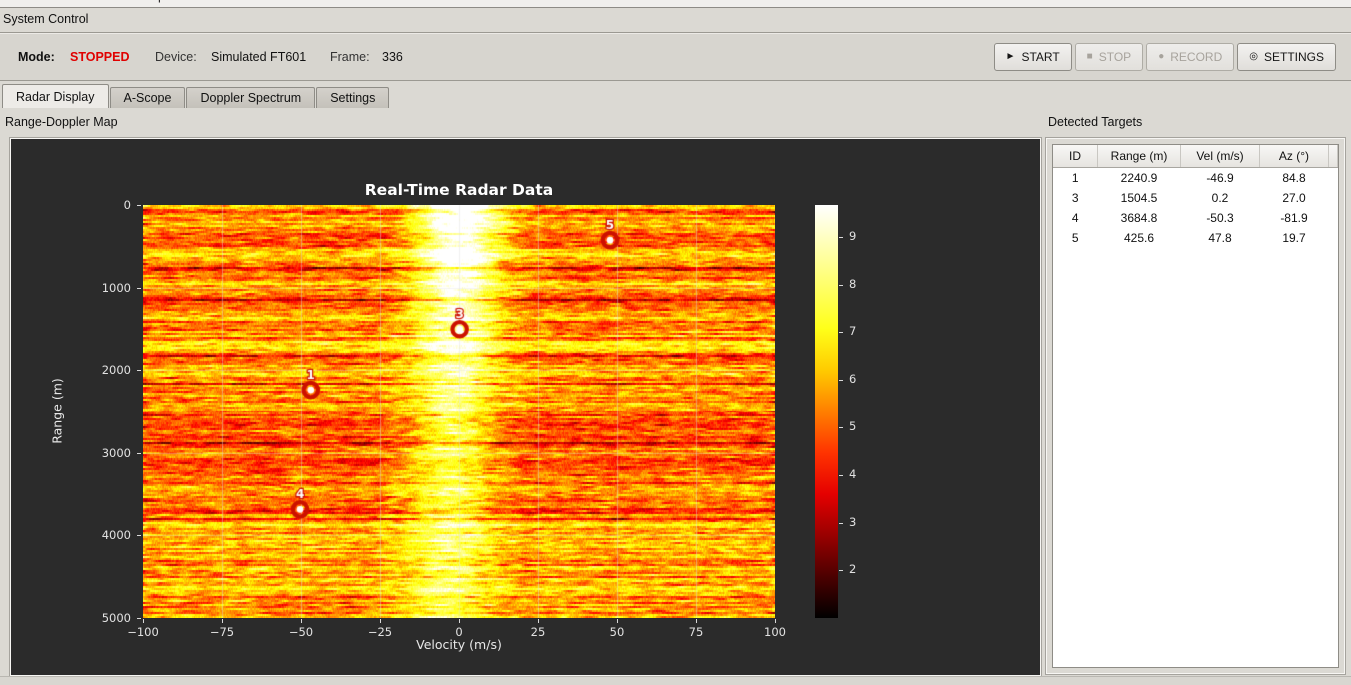 The height and width of the screenshot is (685, 1351). What do you see at coordinates (853, 426) in the screenshot?
I see `colorbar-tick-label: 5` at bounding box center [853, 426].